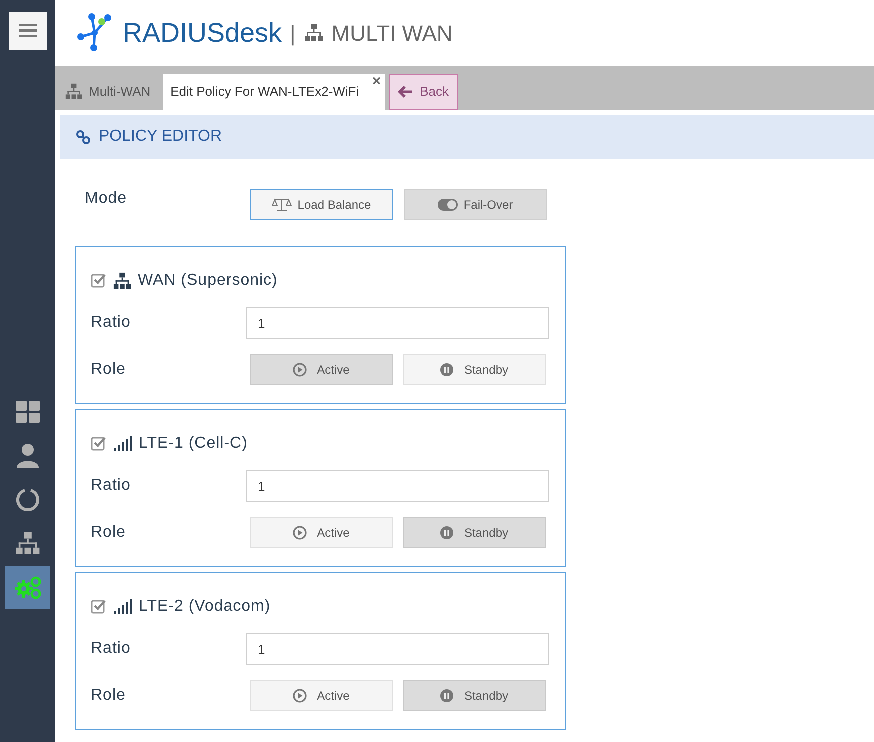  I want to click on back-button: Back, so click(423, 92).